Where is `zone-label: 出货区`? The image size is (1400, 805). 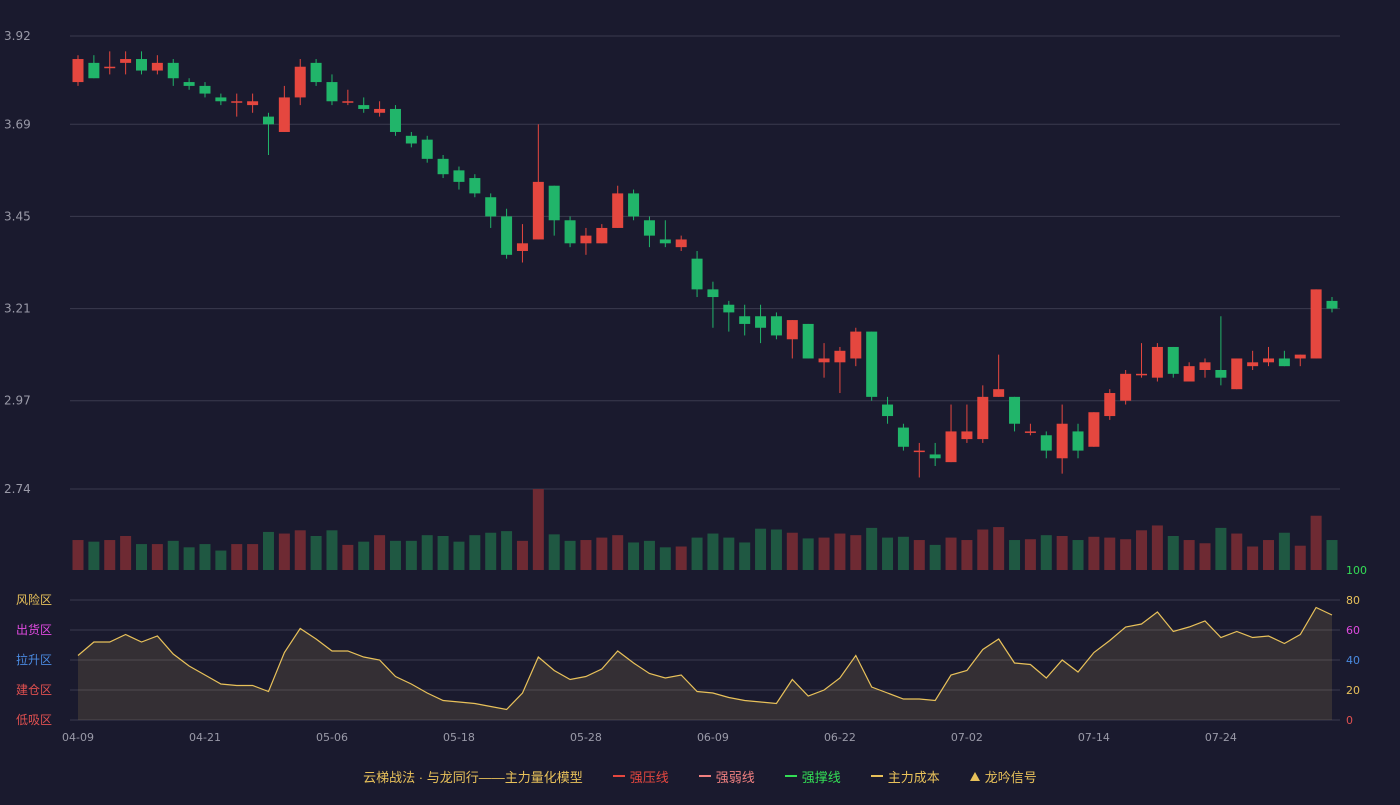 zone-label: 出货区 is located at coordinates (34, 629).